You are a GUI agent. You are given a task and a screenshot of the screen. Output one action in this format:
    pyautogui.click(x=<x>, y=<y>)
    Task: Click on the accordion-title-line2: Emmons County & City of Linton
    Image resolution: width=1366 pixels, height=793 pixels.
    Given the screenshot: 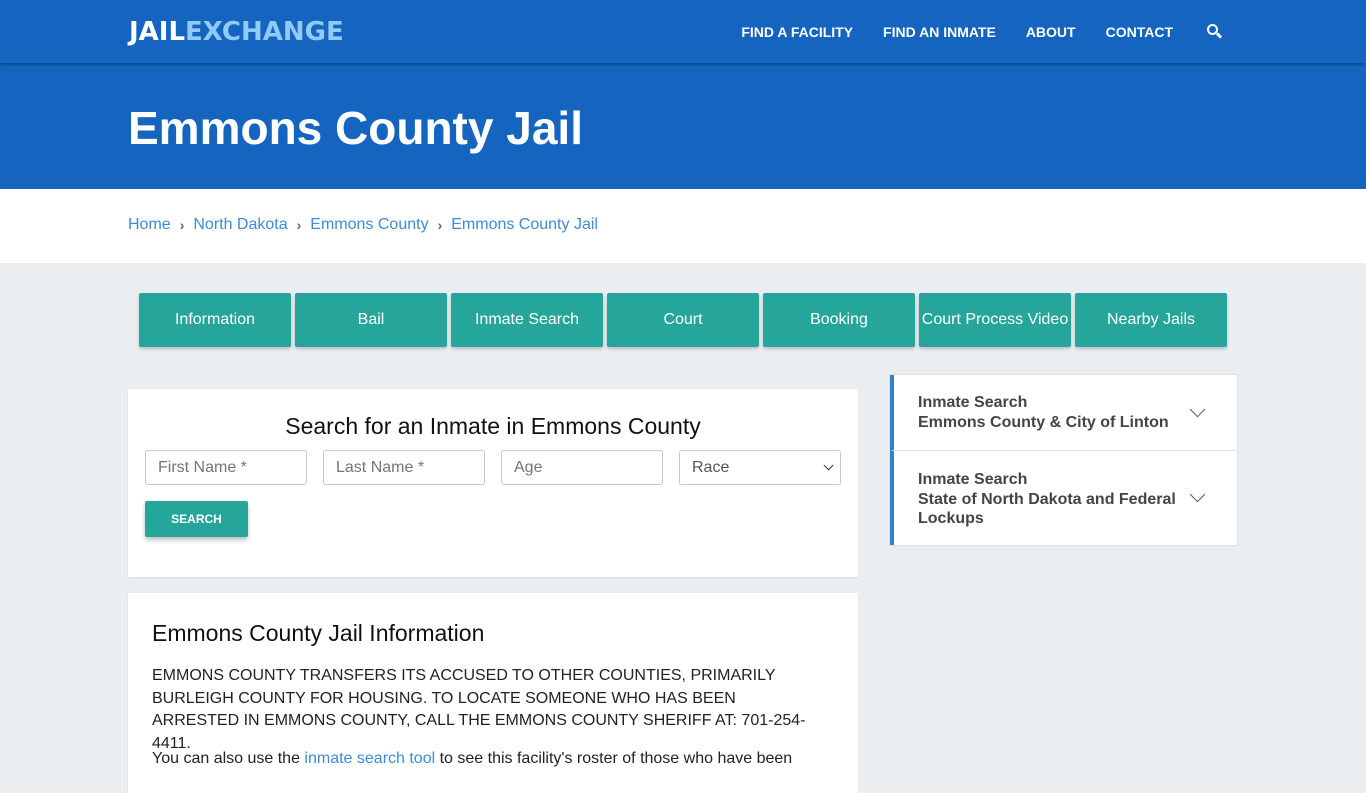 What is the action you would take?
    pyautogui.click(x=1043, y=422)
    